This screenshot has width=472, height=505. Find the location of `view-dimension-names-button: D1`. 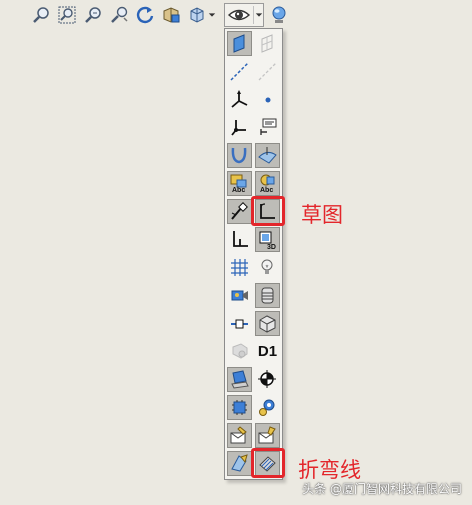

view-dimension-names-button: D1 is located at coordinates (267, 351).